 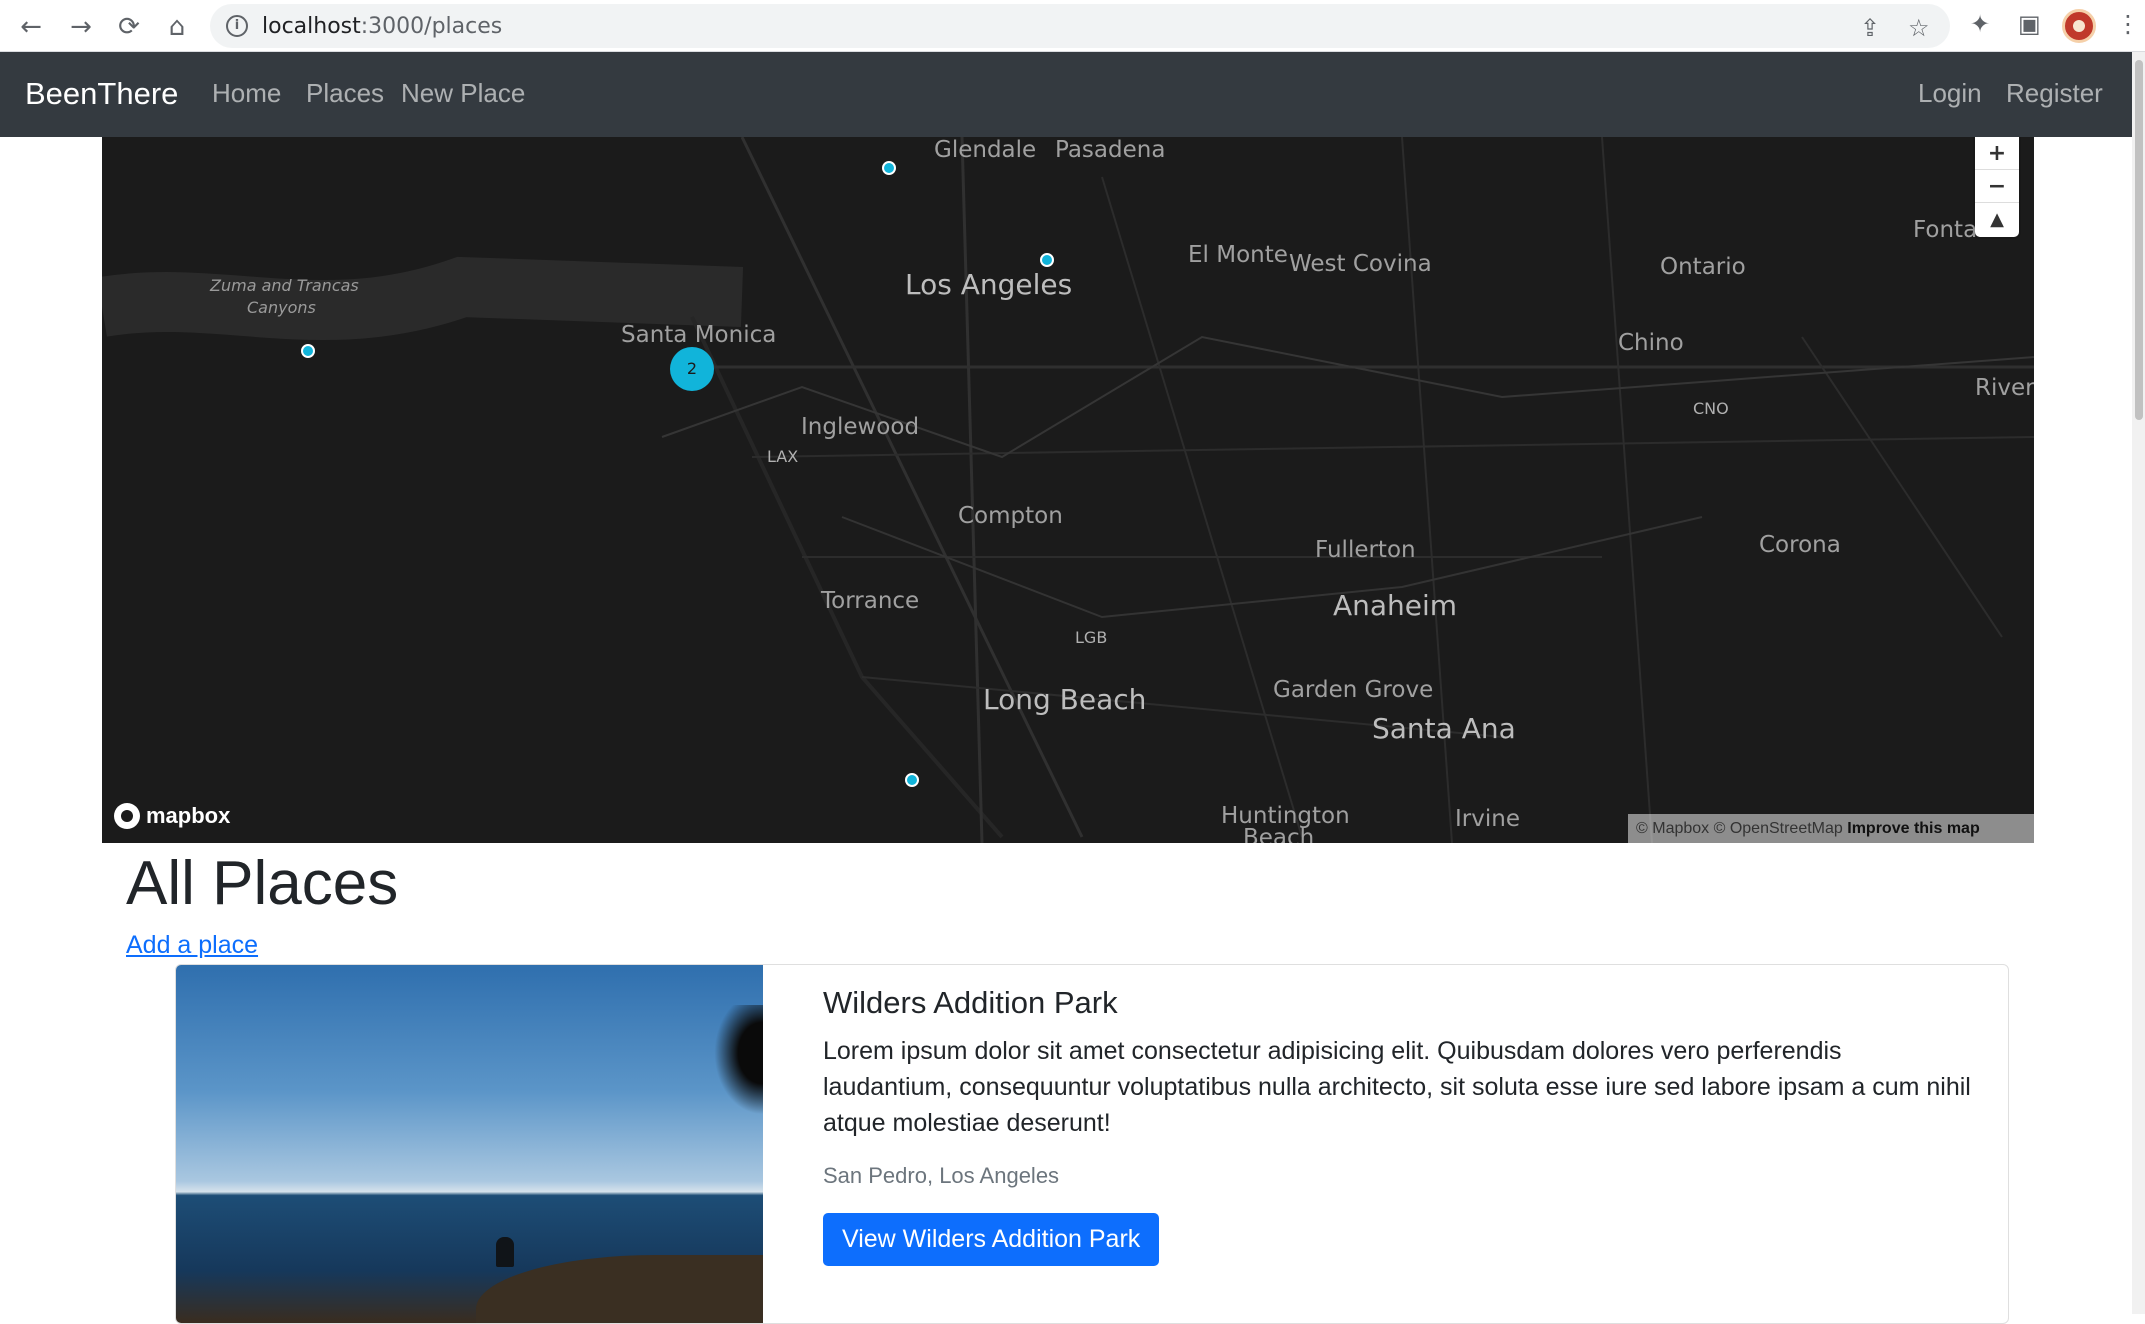 What do you see at coordinates (1703, 267) in the screenshot?
I see `map-label-ontario: Ontario` at bounding box center [1703, 267].